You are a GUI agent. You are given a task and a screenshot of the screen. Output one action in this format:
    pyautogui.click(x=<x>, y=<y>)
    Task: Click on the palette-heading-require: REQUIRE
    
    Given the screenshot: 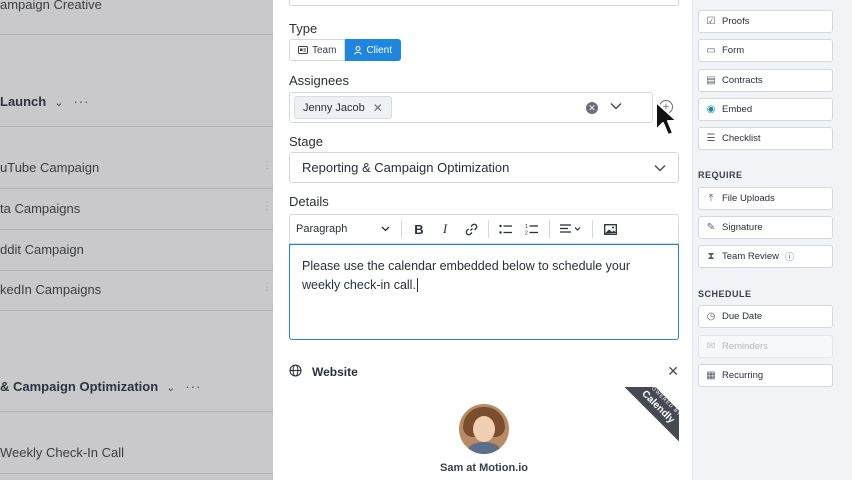 What is the action you would take?
    pyautogui.click(x=720, y=175)
    